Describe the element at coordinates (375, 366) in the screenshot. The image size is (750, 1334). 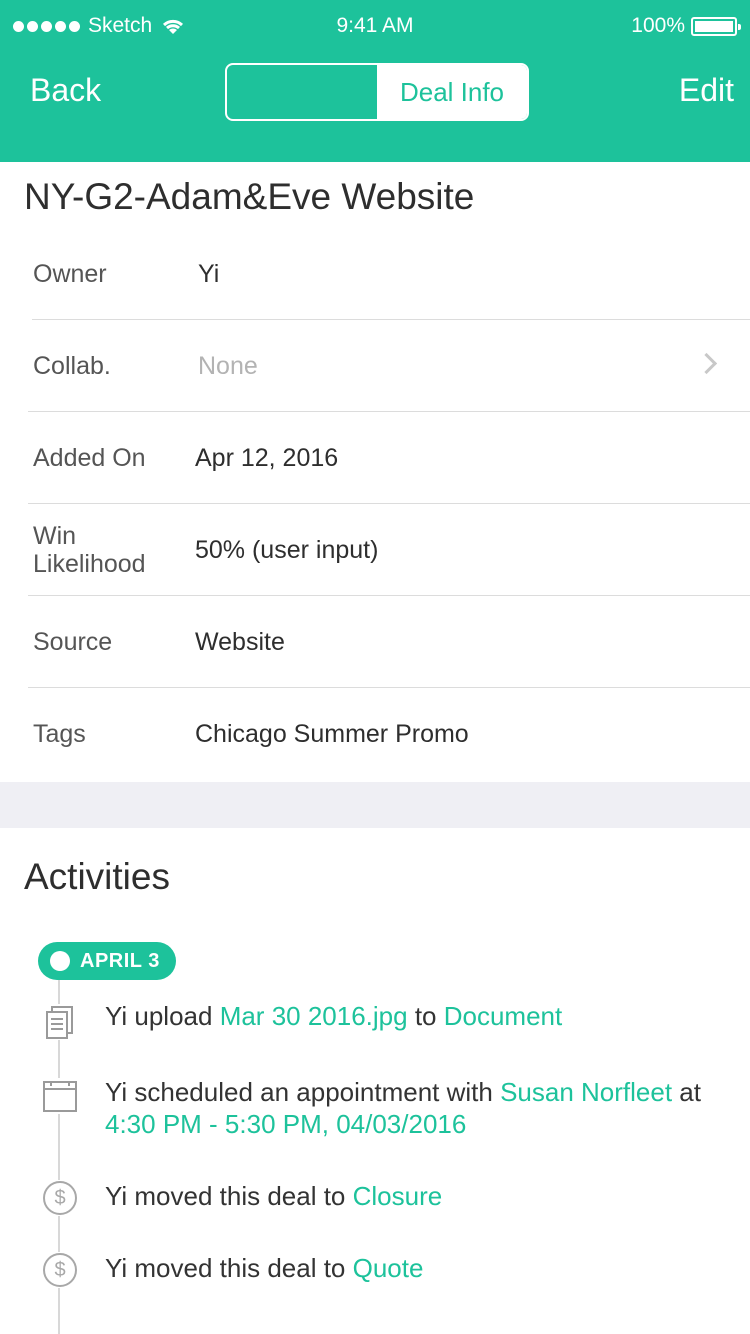
I see `row-collab: Collab. None` at that location.